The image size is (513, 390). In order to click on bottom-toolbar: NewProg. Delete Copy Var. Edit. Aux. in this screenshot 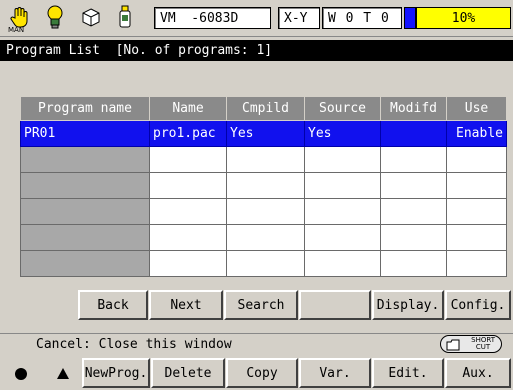, I will do `click(256, 373)`.